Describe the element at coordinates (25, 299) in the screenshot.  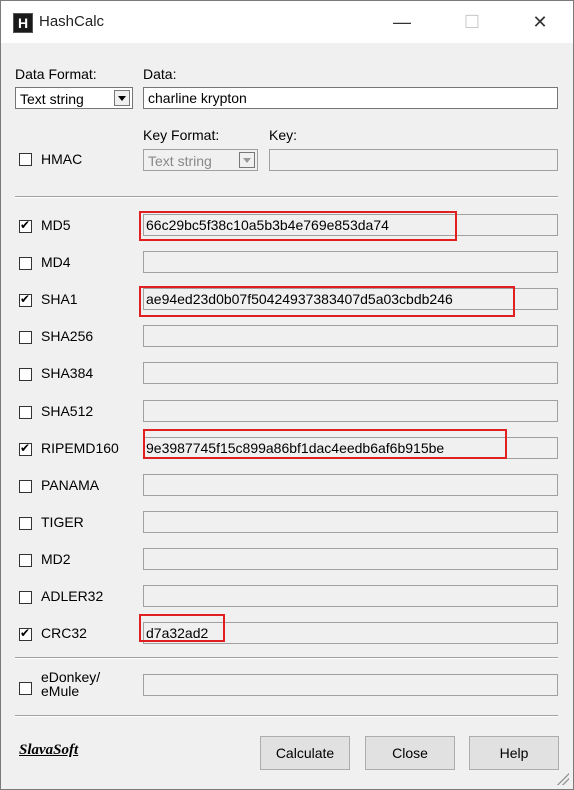
I see `sha1-checkbox` at that location.